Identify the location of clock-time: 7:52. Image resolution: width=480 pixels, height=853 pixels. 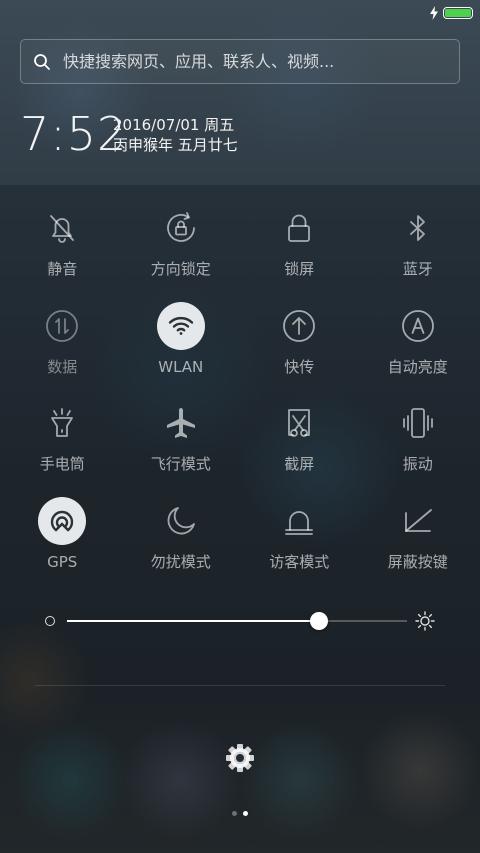
(73, 134).